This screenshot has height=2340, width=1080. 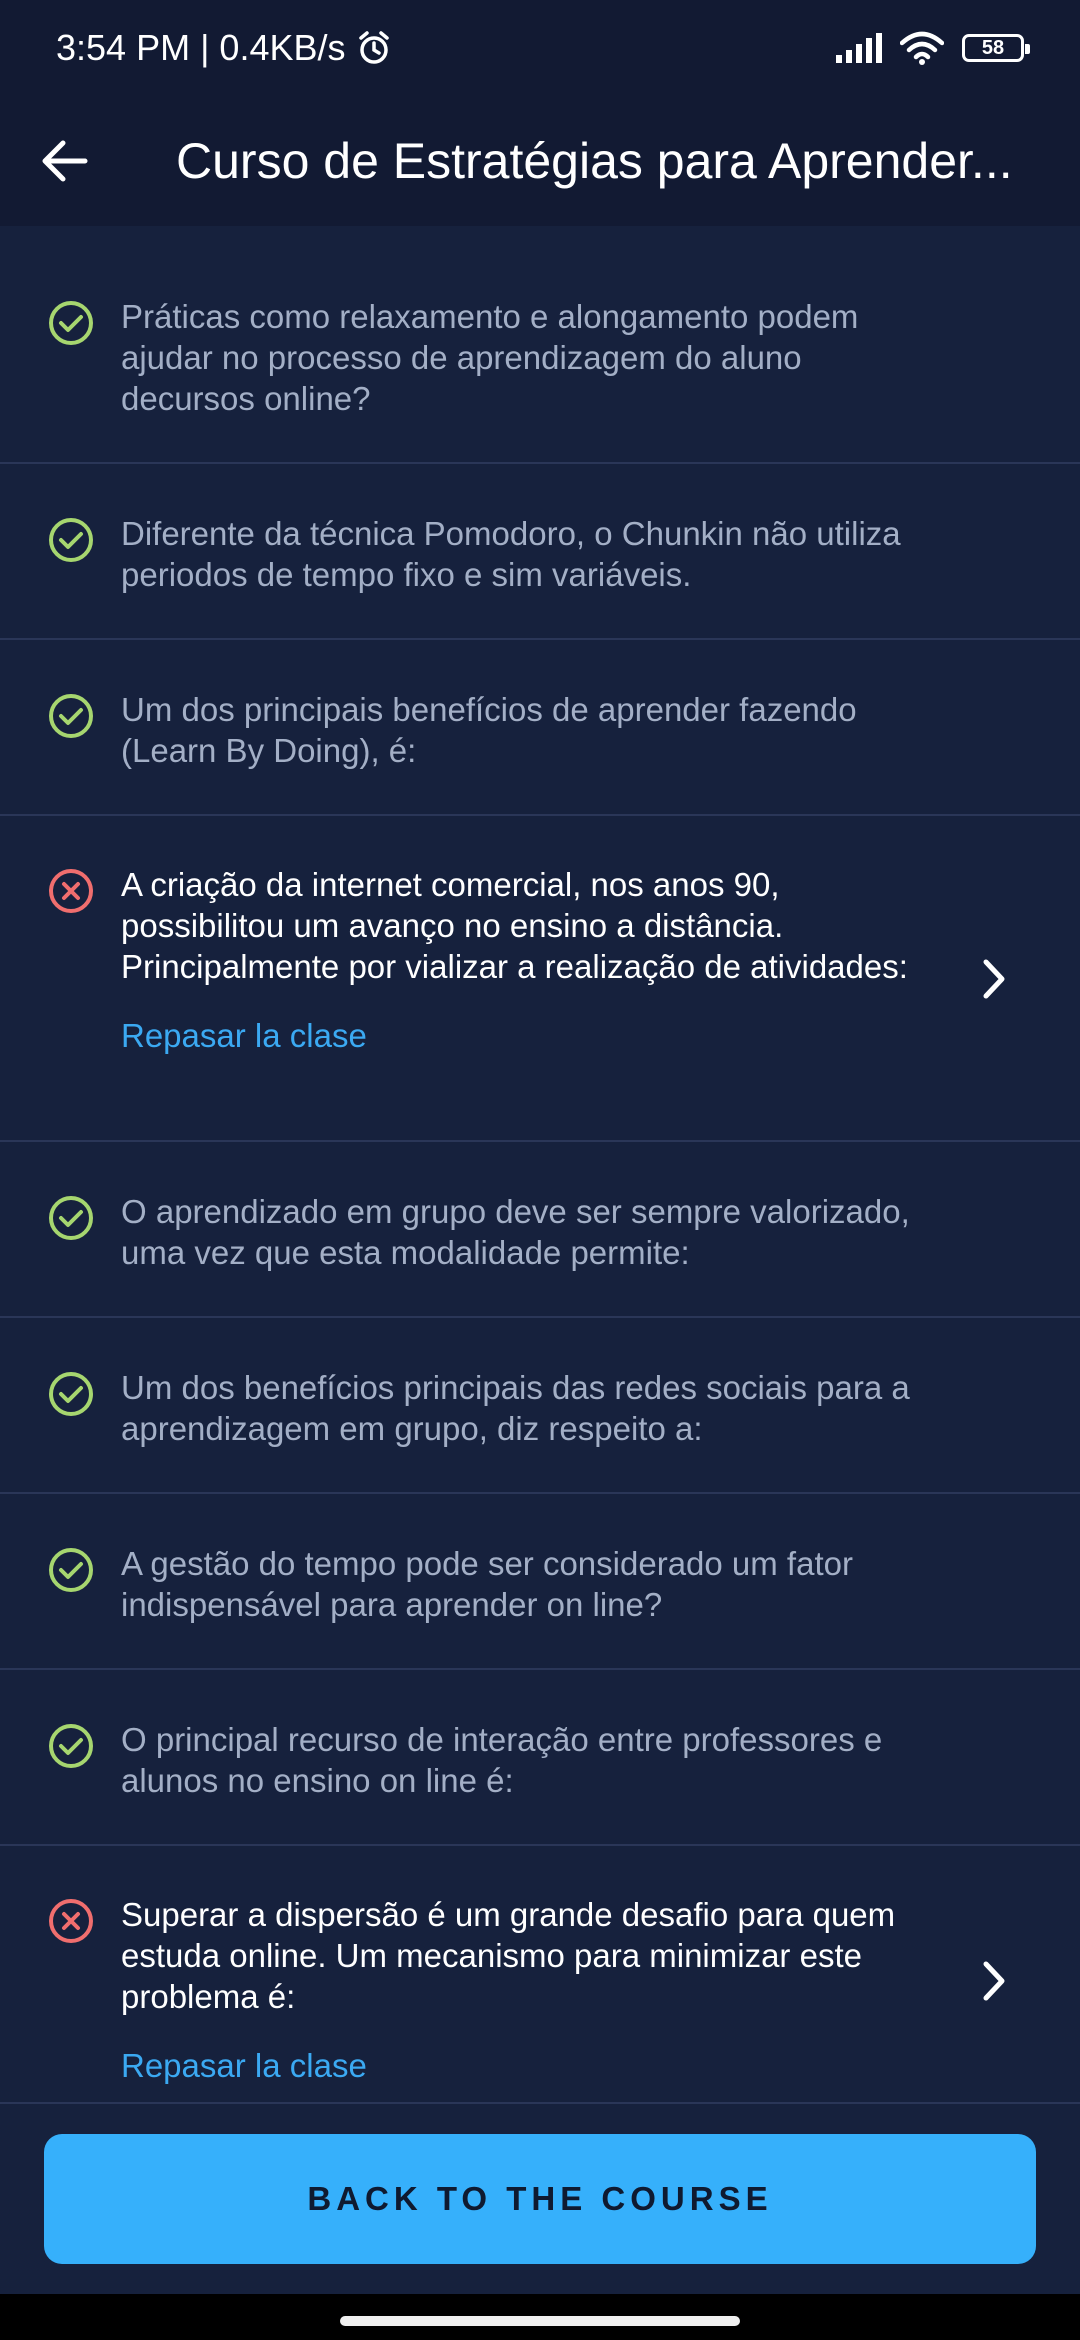 What do you see at coordinates (540, 48) in the screenshot?
I see `status-bar: 3:54 PM | 0.4KB/s 58` at bounding box center [540, 48].